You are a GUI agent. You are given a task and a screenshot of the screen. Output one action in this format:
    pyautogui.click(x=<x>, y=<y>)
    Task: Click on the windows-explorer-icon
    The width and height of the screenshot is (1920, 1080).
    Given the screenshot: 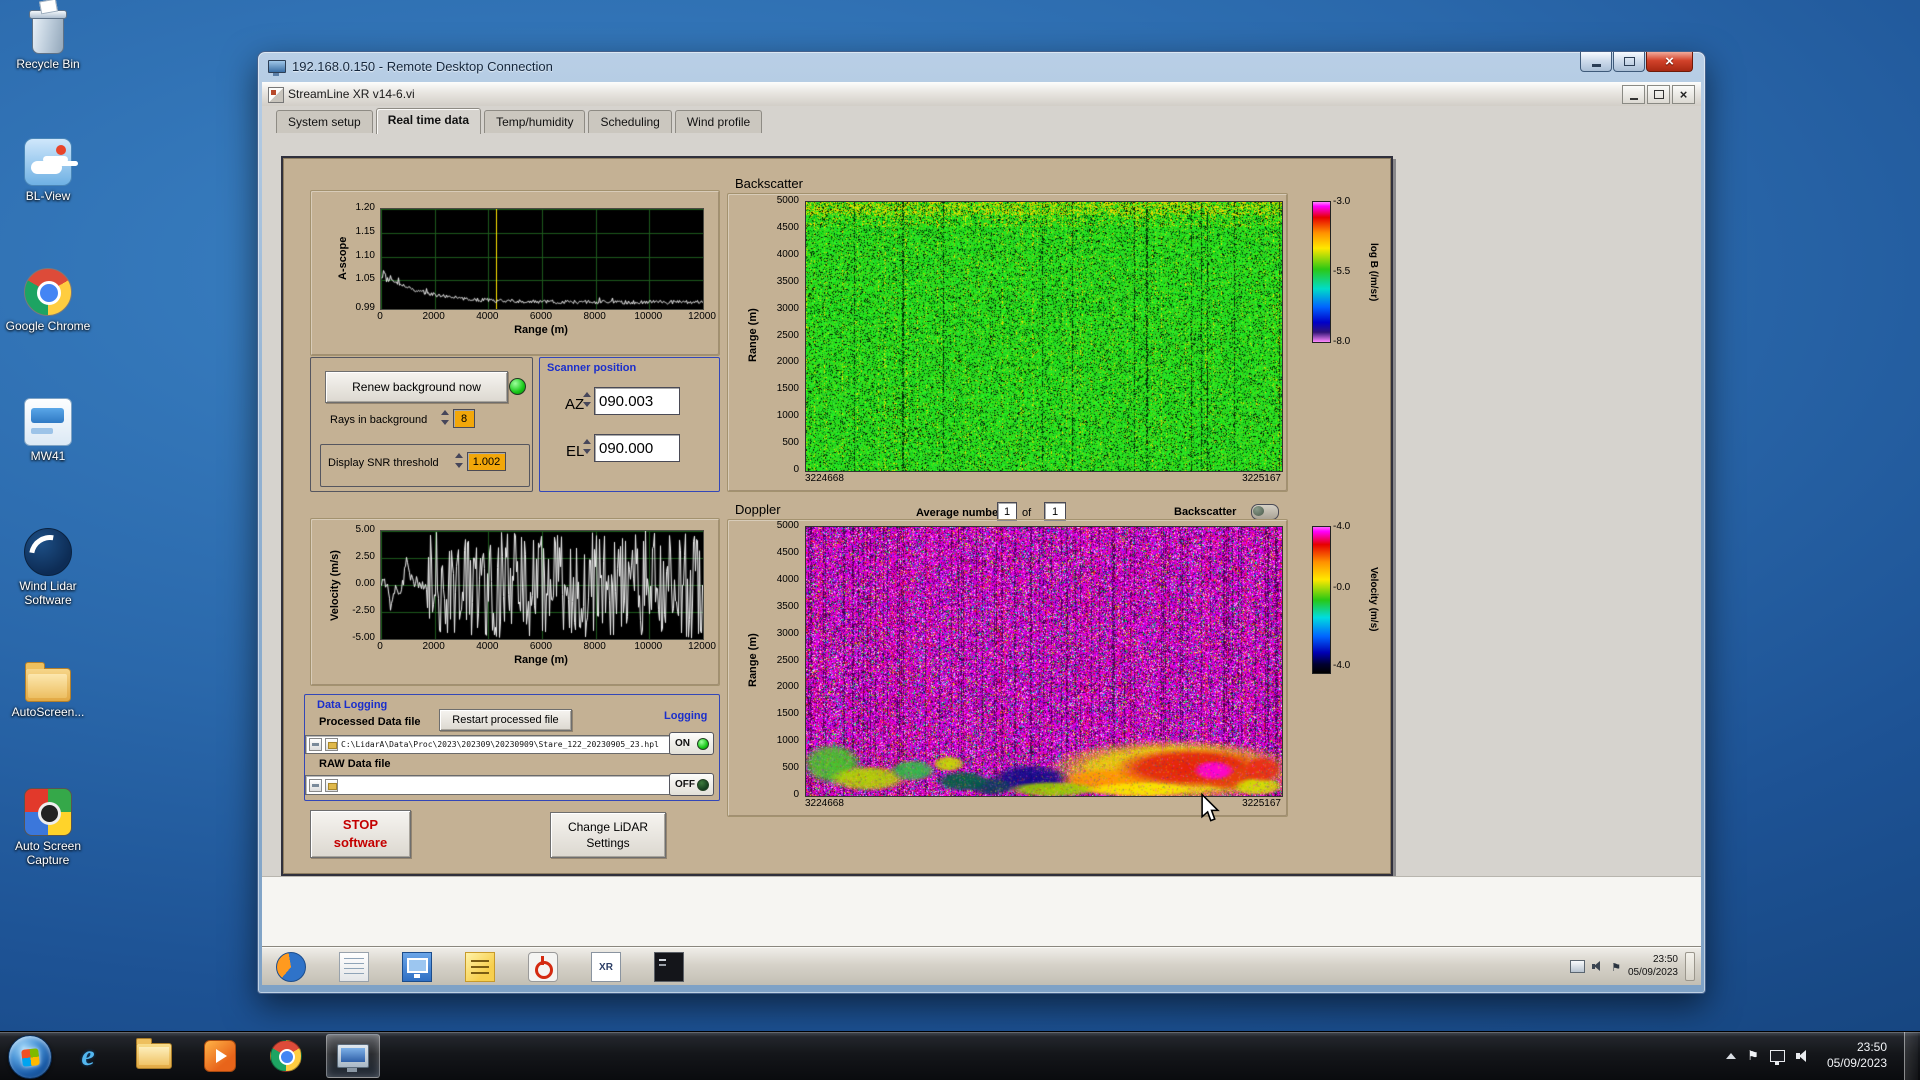 What is the action you would take?
    pyautogui.click(x=154, y=1053)
    